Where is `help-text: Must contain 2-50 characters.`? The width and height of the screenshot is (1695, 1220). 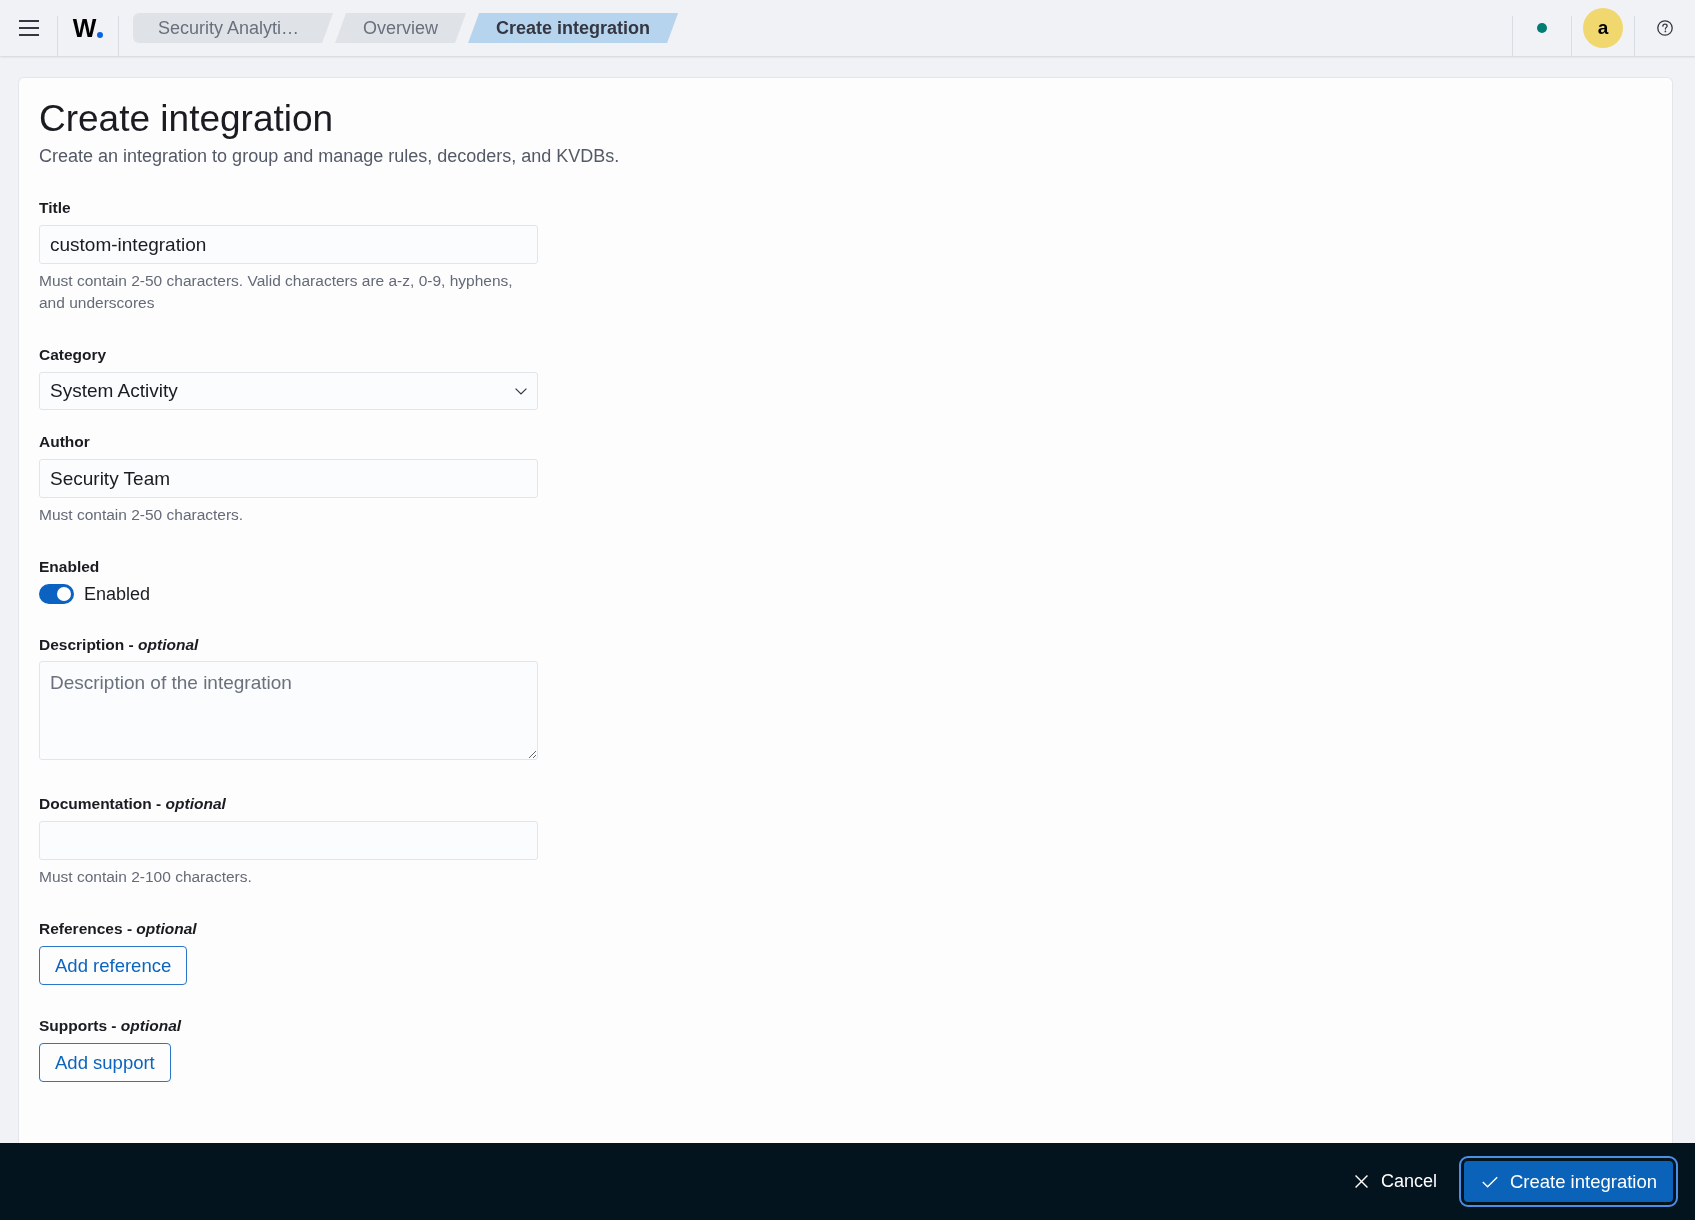 help-text: Must contain 2-50 characters. is located at coordinates (142, 515).